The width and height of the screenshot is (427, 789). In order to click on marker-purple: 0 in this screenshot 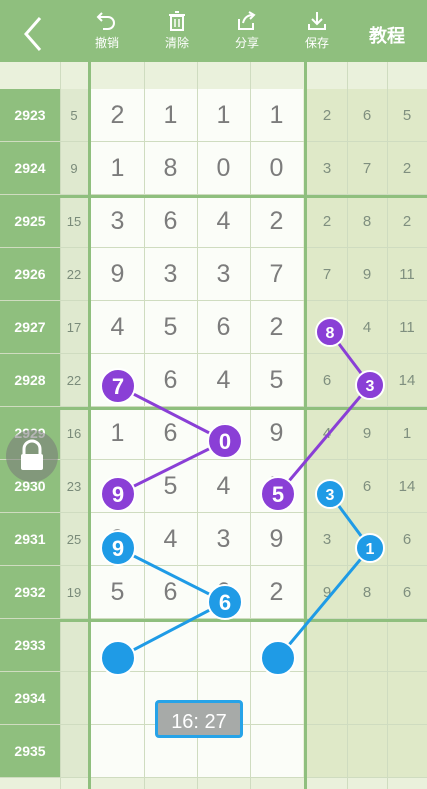, I will do `click(225, 441)`.